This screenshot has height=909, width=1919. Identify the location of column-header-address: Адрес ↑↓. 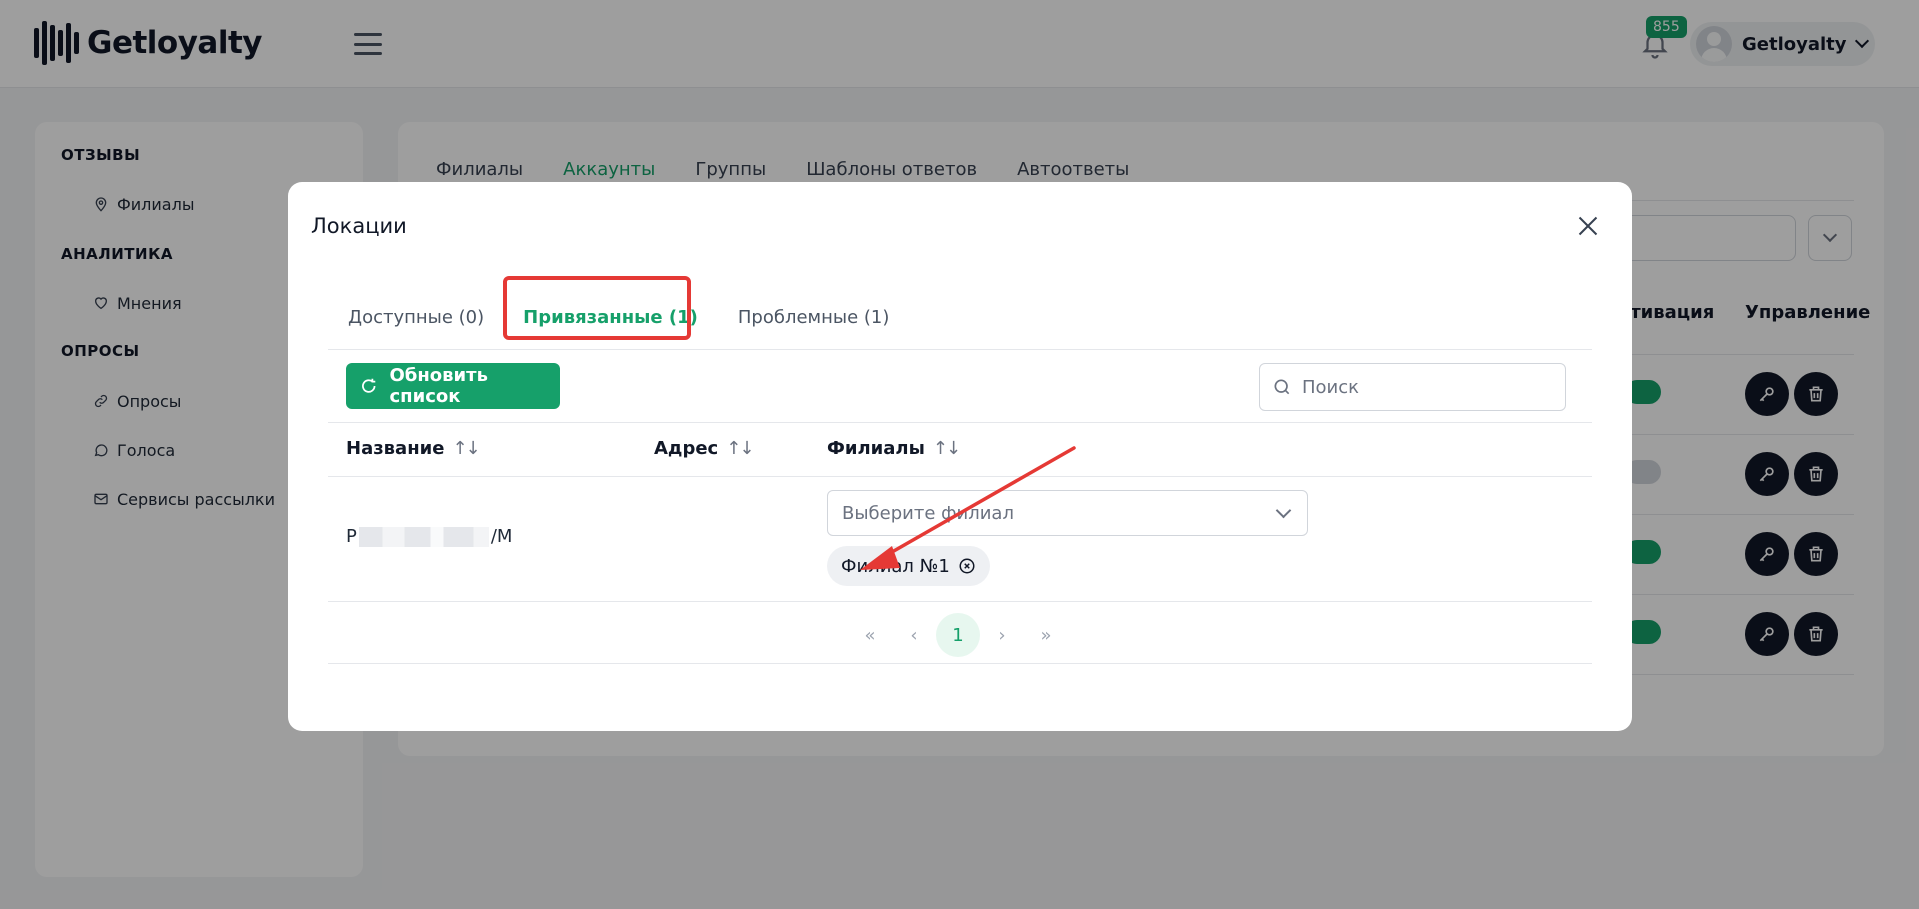
(704, 448).